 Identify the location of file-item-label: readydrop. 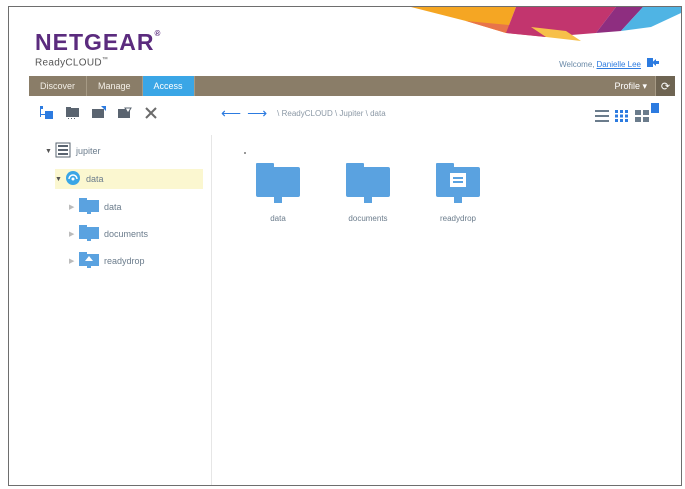
(458, 218).